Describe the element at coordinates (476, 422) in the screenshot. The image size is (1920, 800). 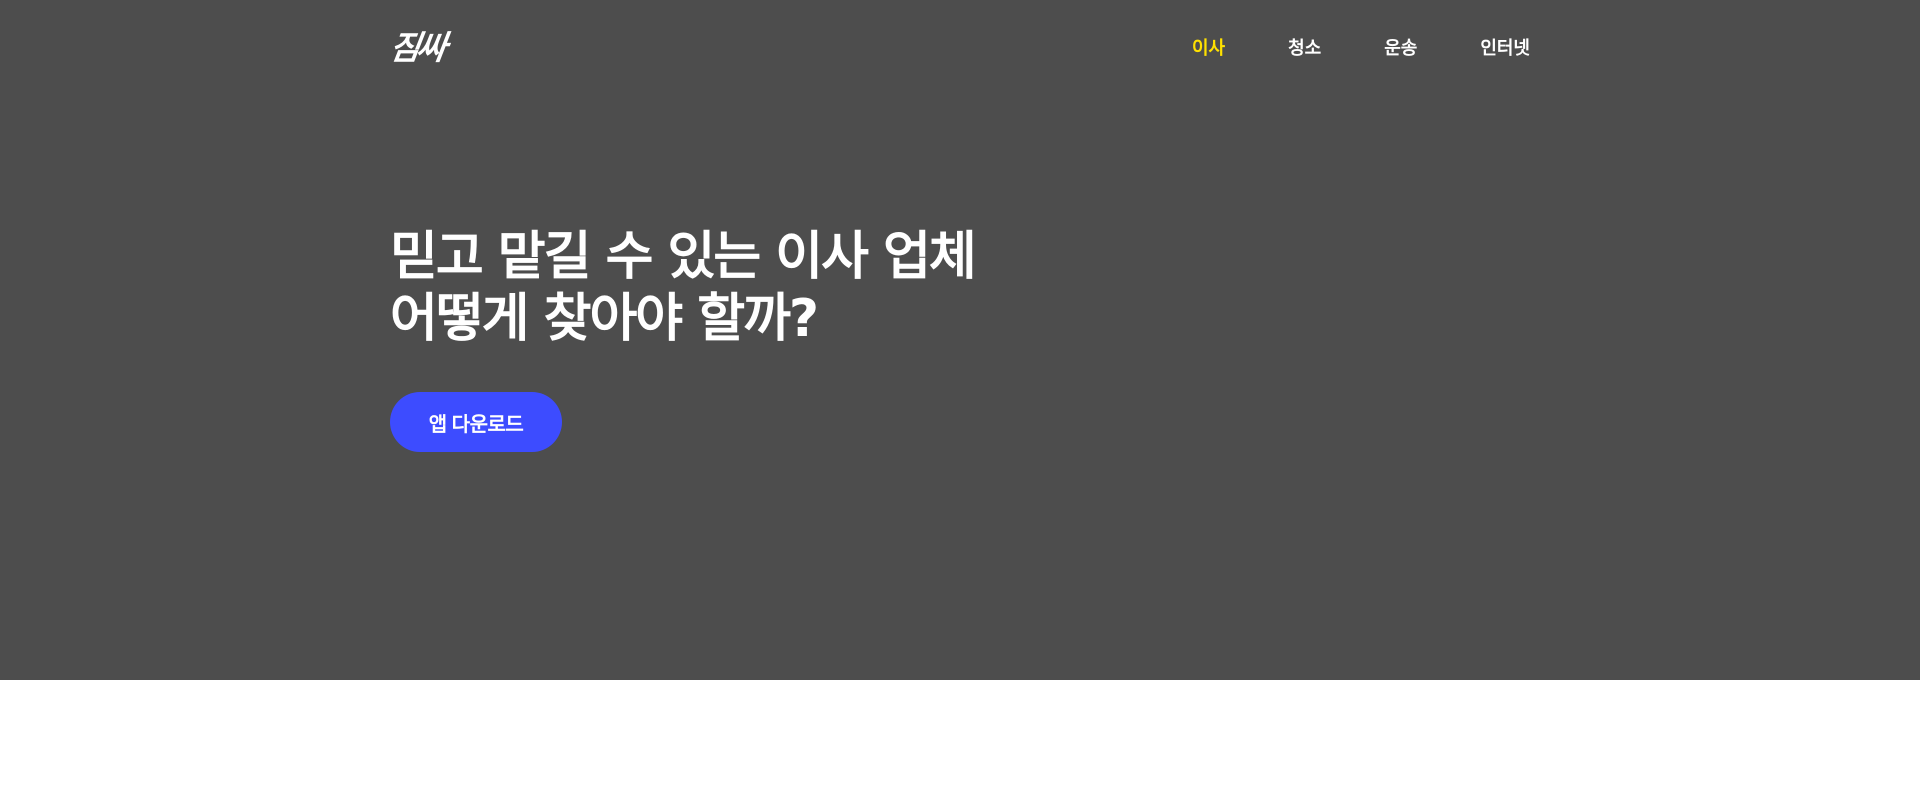
I see `app-download-button: 앱 다운로드` at that location.